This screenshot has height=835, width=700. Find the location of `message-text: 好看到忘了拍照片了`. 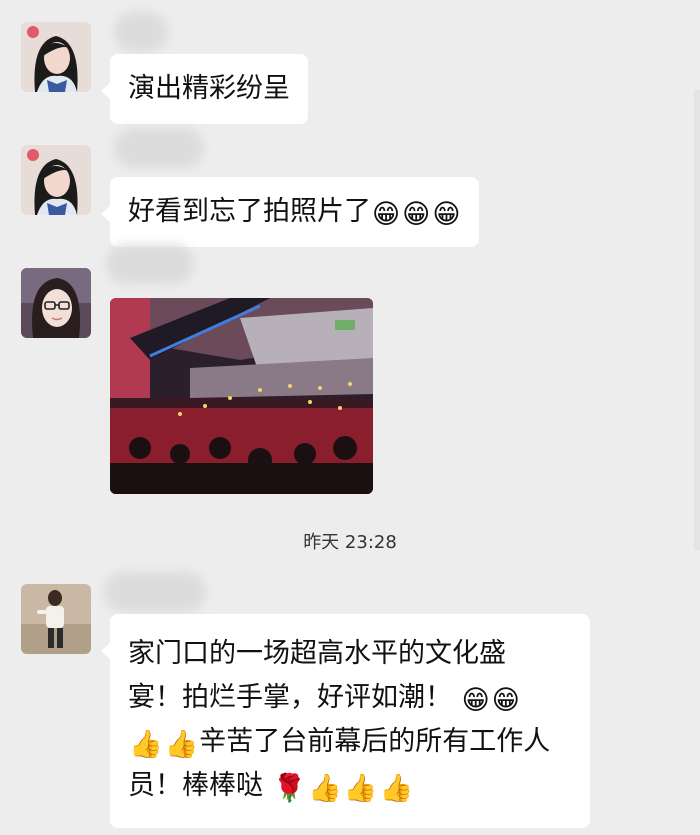

message-text: 好看到忘了拍照片了 is located at coordinates (249, 211).